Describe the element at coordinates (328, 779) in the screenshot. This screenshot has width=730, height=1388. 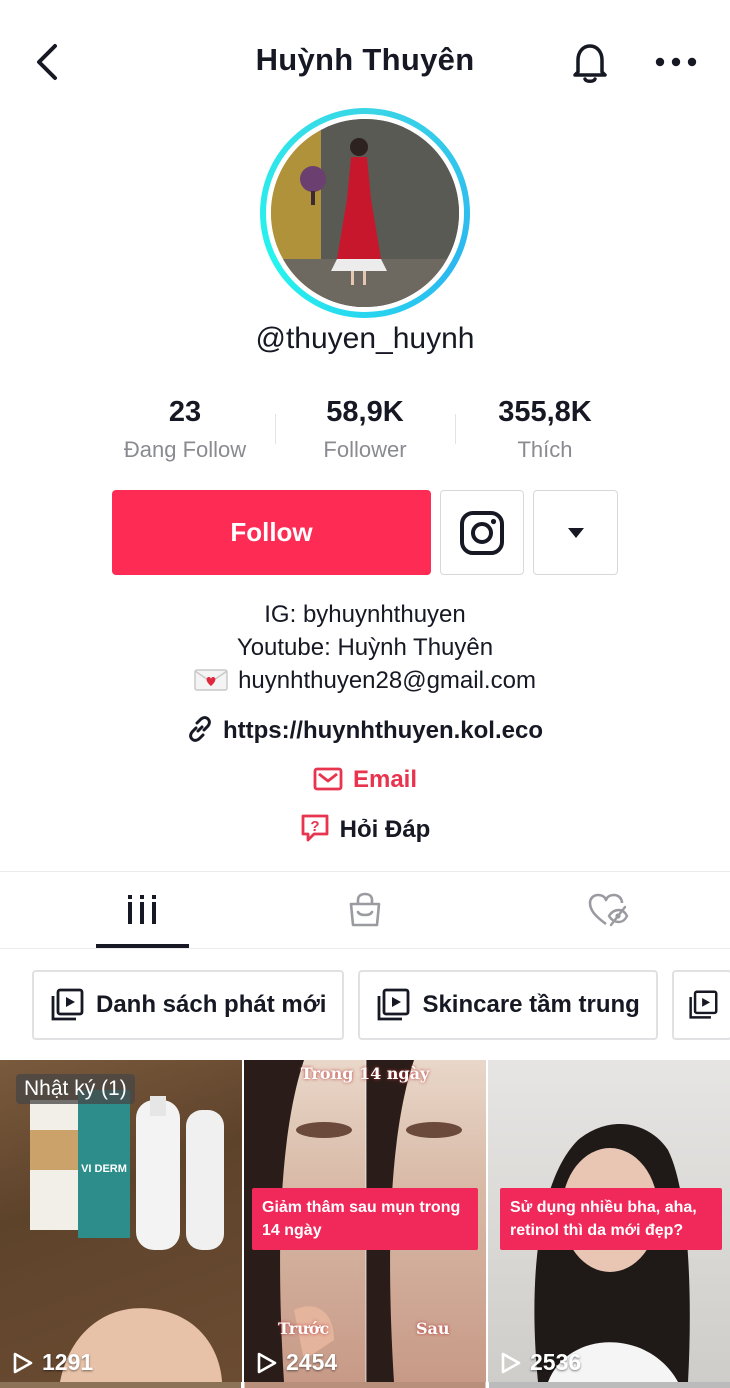
I see `mail-icon` at that location.